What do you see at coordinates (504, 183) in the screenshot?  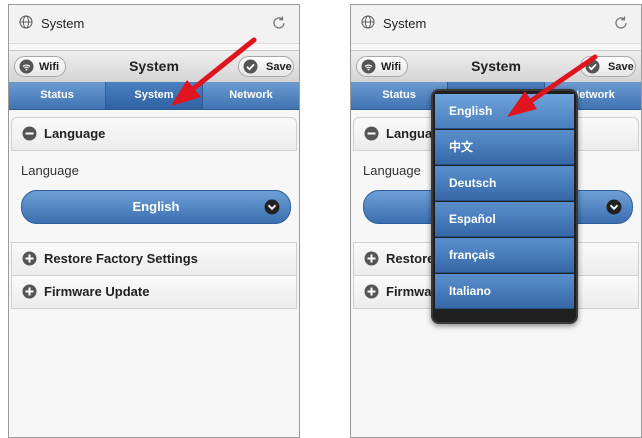 I see `language-option-deutsch: Deutsch` at bounding box center [504, 183].